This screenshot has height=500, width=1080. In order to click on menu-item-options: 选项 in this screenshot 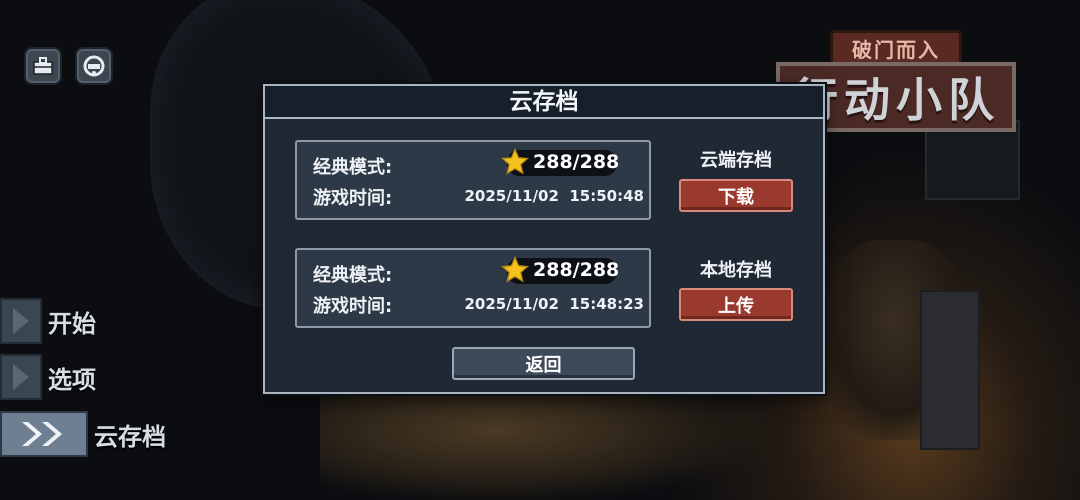, I will do `click(48, 377)`.